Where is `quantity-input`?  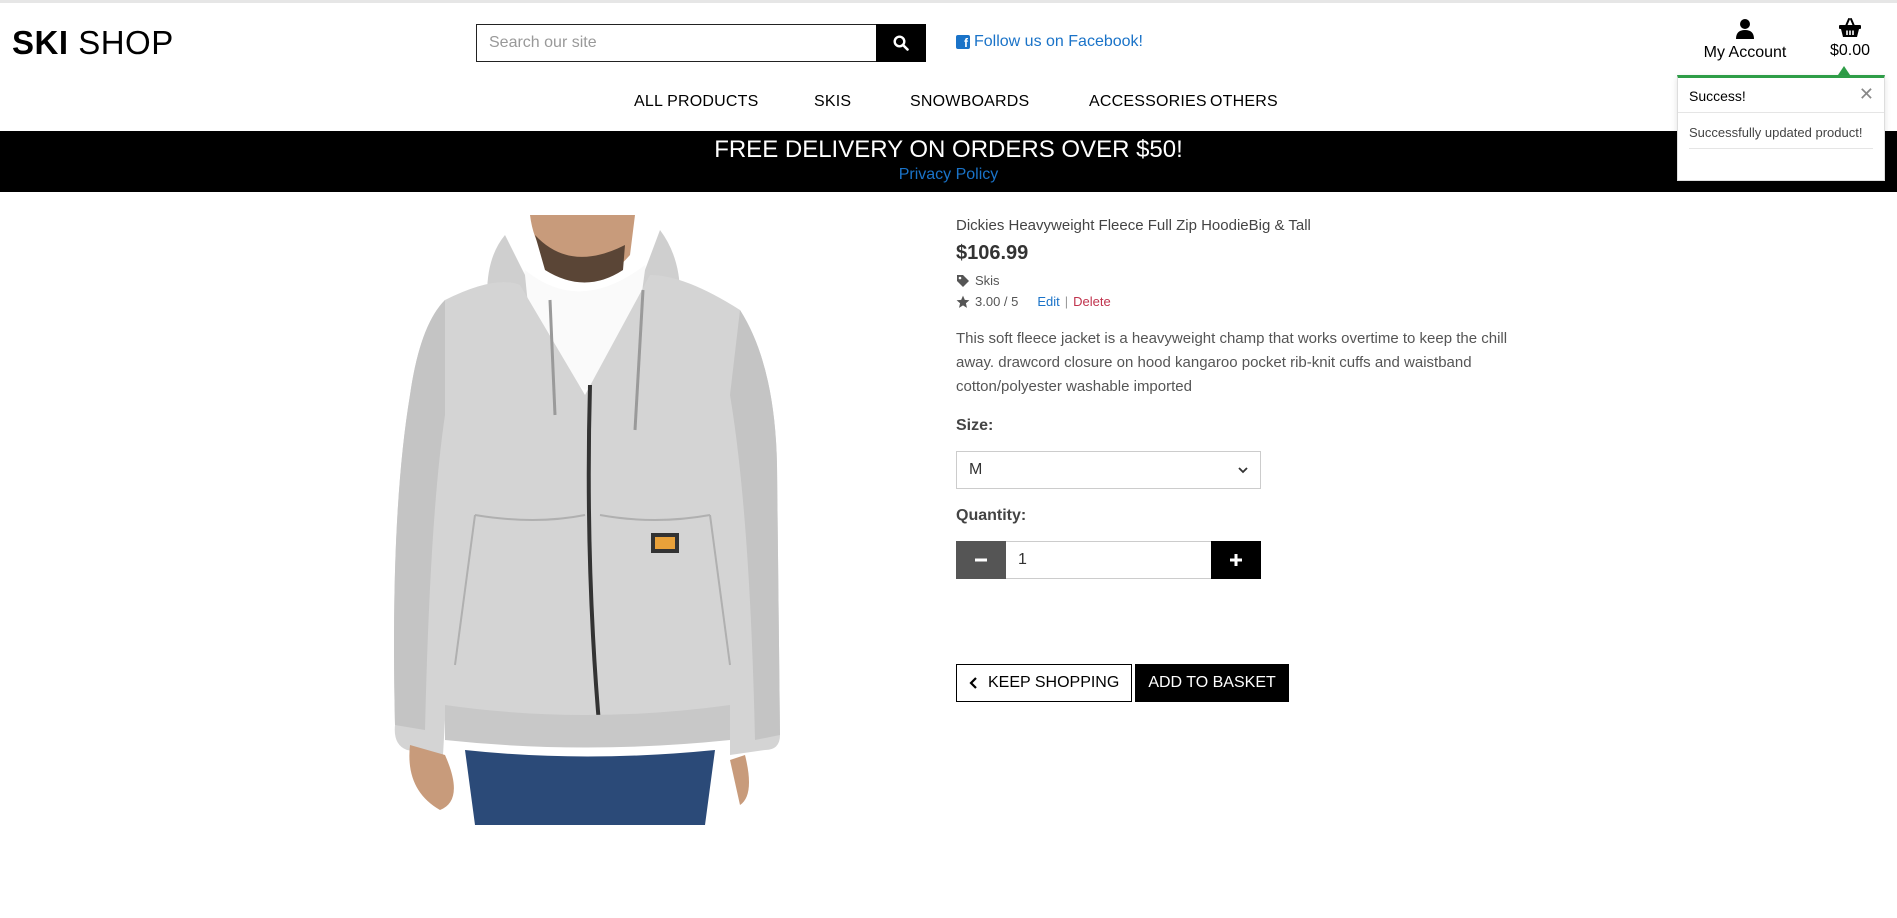
quantity-input is located at coordinates (1108, 560).